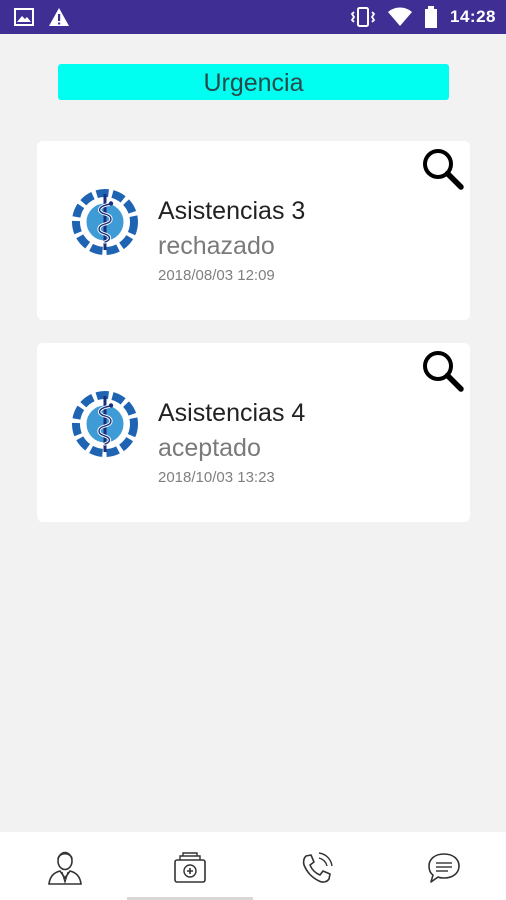 Image resolution: width=506 pixels, height=900 pixels. Describe the element at coordinates (423, 17) in the screenshot. I see `status-bar-right: 14:28` at that location.